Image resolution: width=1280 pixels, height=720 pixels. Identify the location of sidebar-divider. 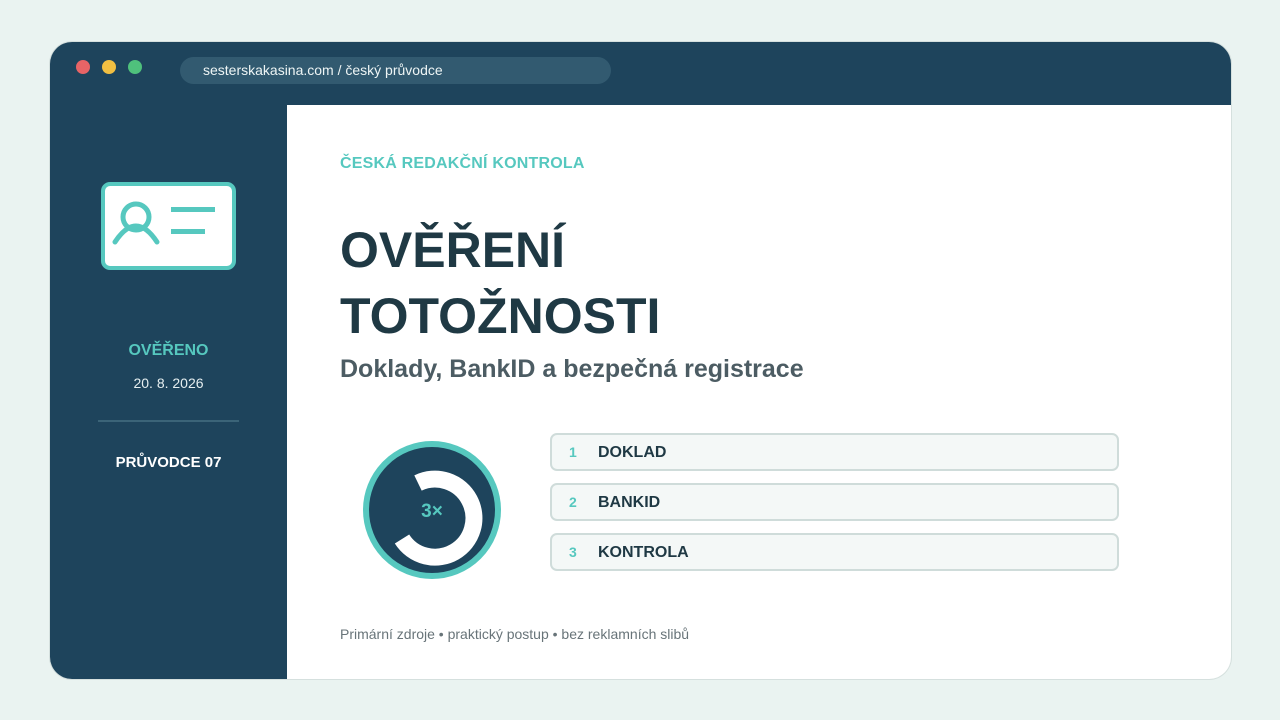
(168, 421).